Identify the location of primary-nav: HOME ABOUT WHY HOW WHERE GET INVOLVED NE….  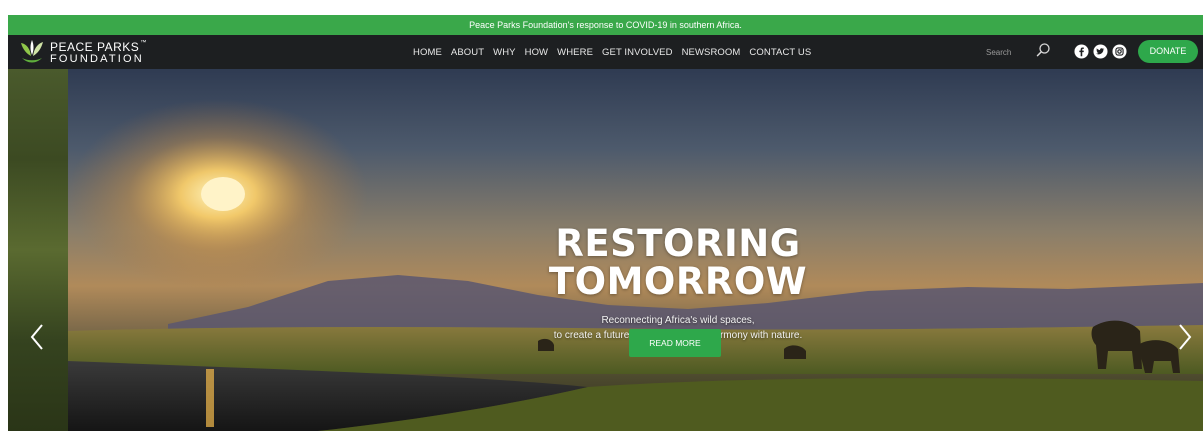
(616, 52).